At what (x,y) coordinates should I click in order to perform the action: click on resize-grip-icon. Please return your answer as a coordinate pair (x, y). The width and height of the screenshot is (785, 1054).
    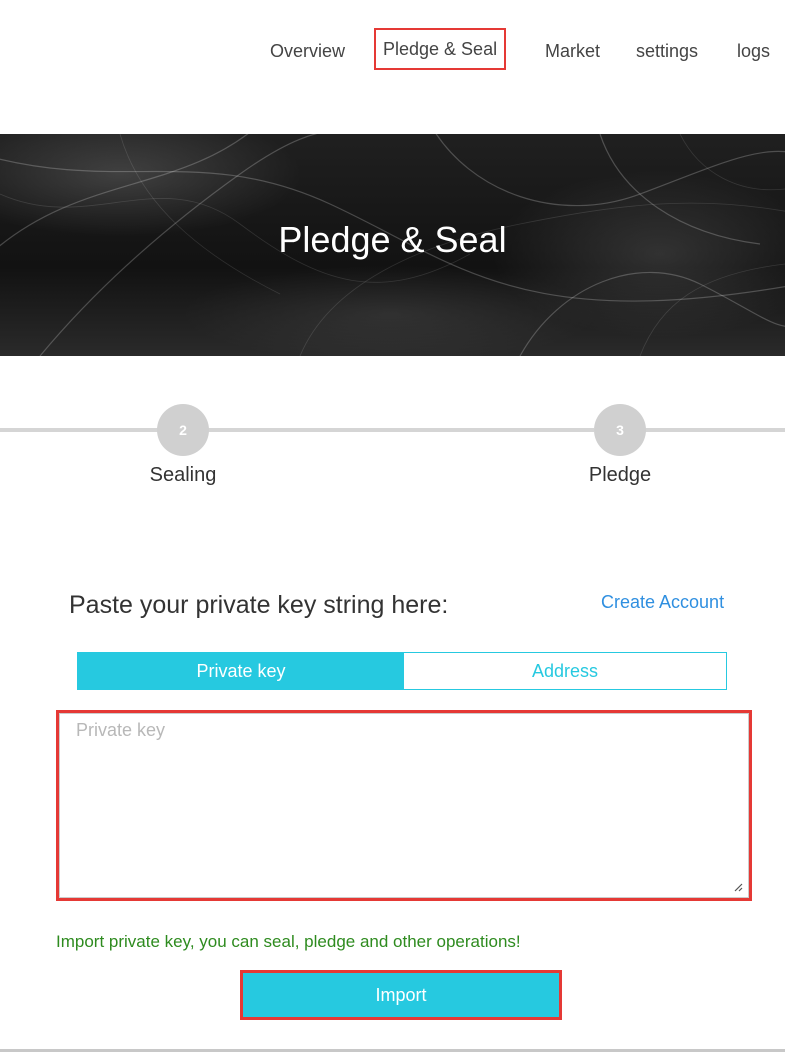
    Looking at the image, I should click on (738, 887).